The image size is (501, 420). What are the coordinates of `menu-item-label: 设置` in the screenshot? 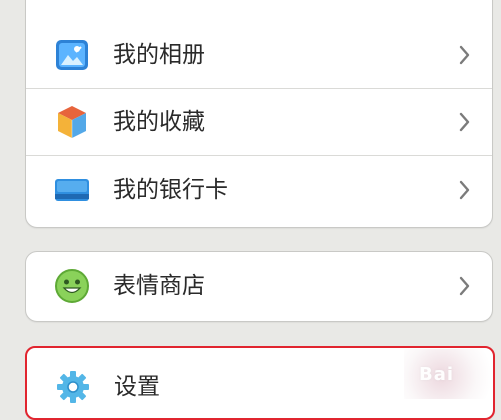 It's located at (137, 387).